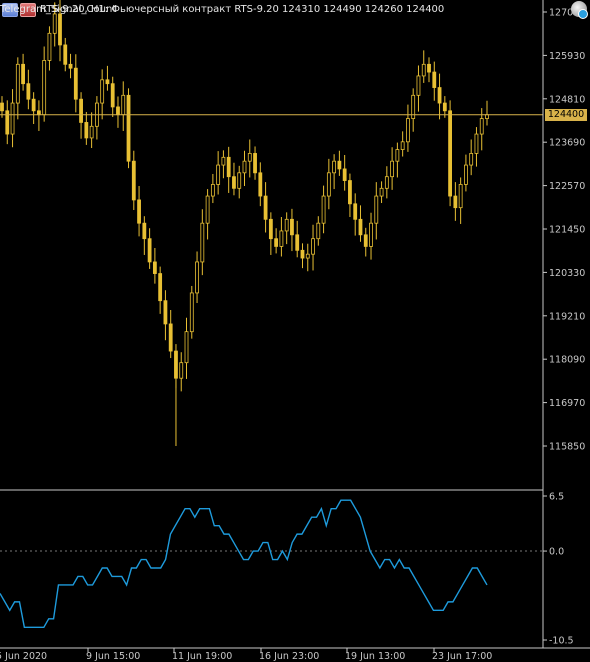 Image resolution: width=590 pixels, height=662 pixels. Describe the element at coordinates (113, 656) in the screenshot. I see `time-tick-label: 9 Jun 15:00` at that location.